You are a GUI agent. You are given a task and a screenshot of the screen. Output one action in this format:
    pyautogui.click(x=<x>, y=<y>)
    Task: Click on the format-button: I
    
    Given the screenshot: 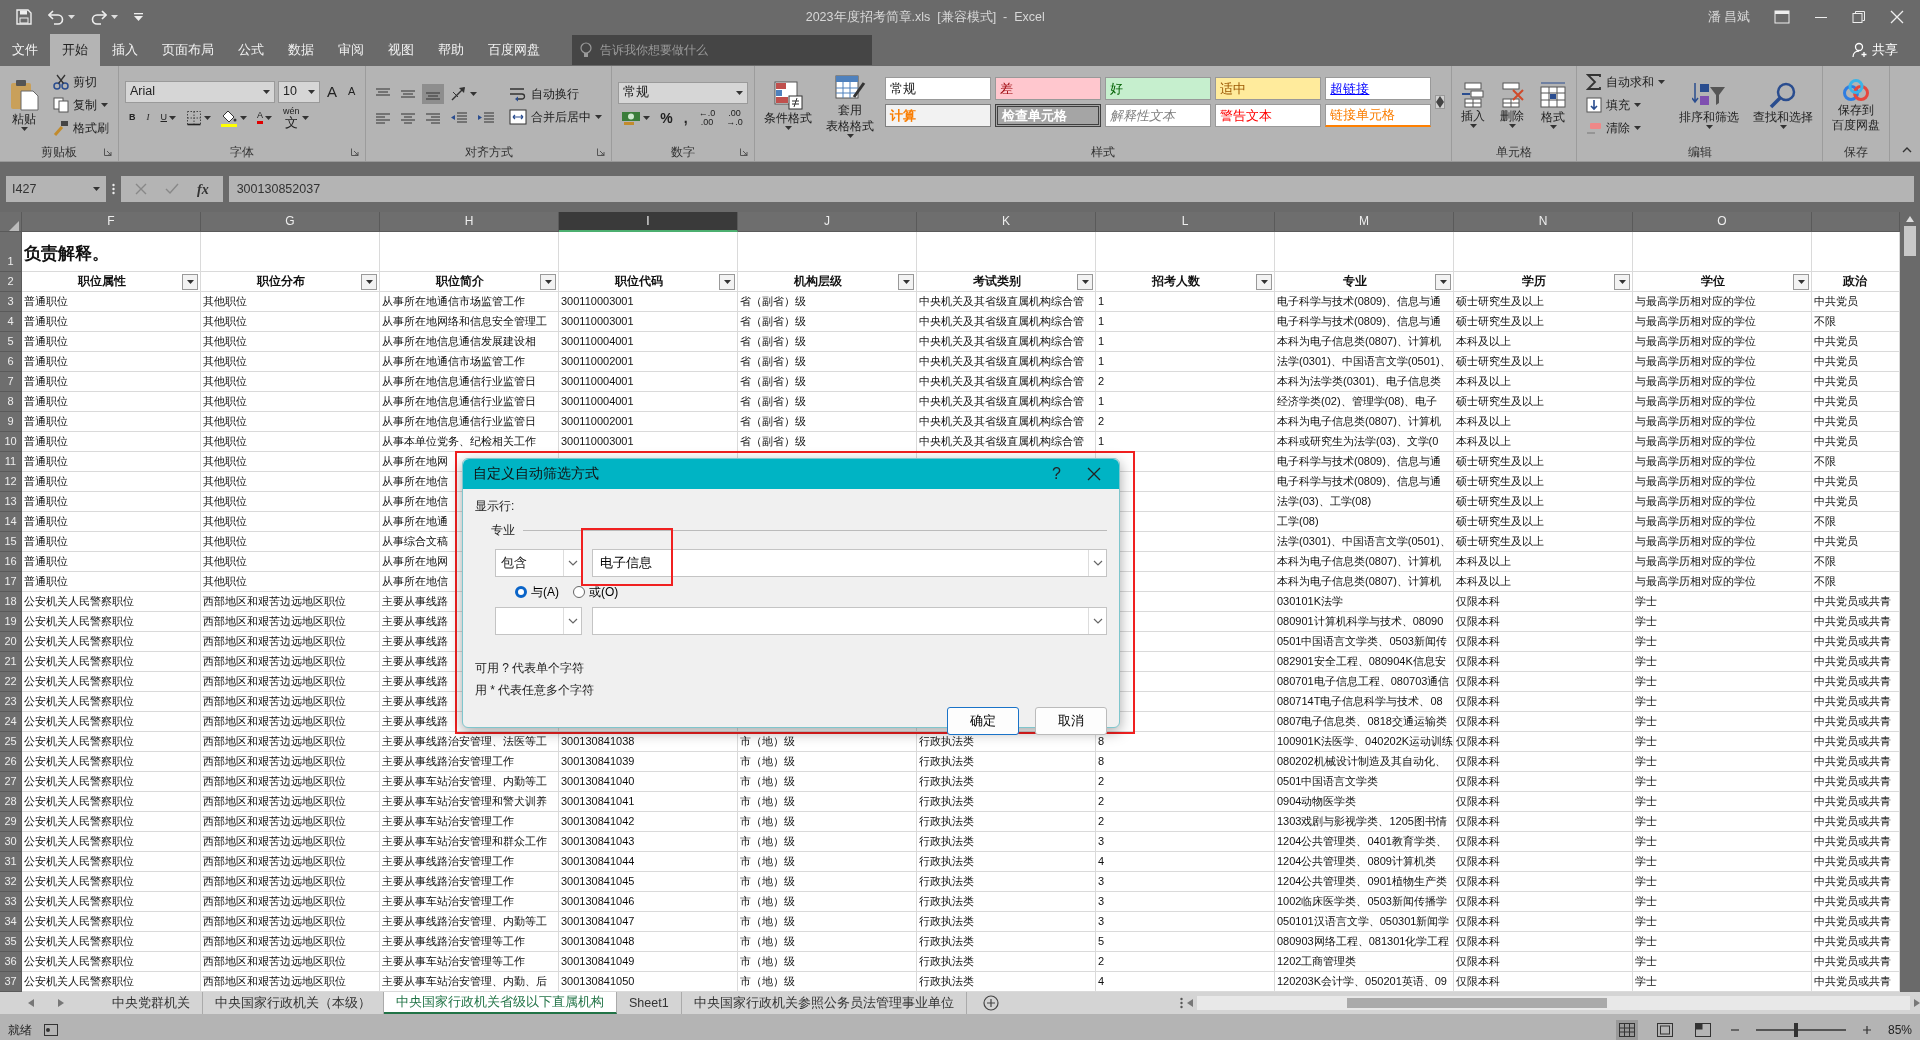 What is the action you would take?
    pyautogui.click(x=148, y=117)
    